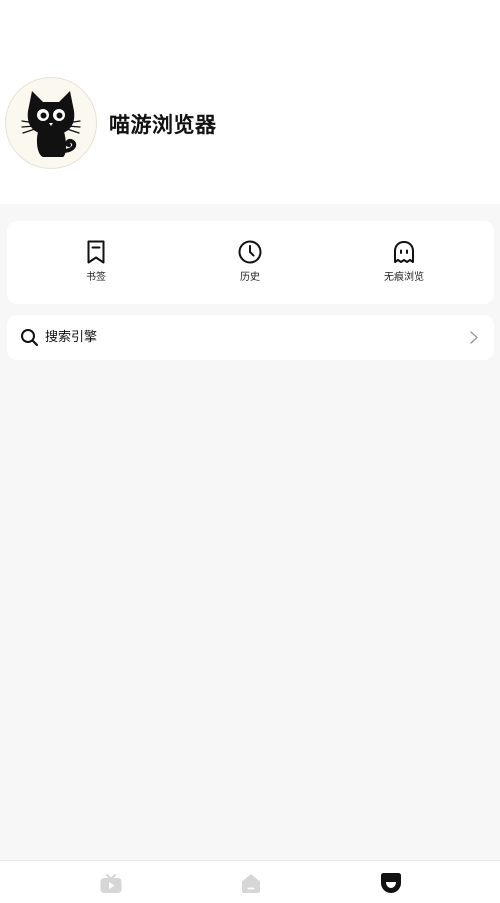 The height and width of the screenshot is (903, 500). I want to click on nav-profile-tab, so click(391, 883).